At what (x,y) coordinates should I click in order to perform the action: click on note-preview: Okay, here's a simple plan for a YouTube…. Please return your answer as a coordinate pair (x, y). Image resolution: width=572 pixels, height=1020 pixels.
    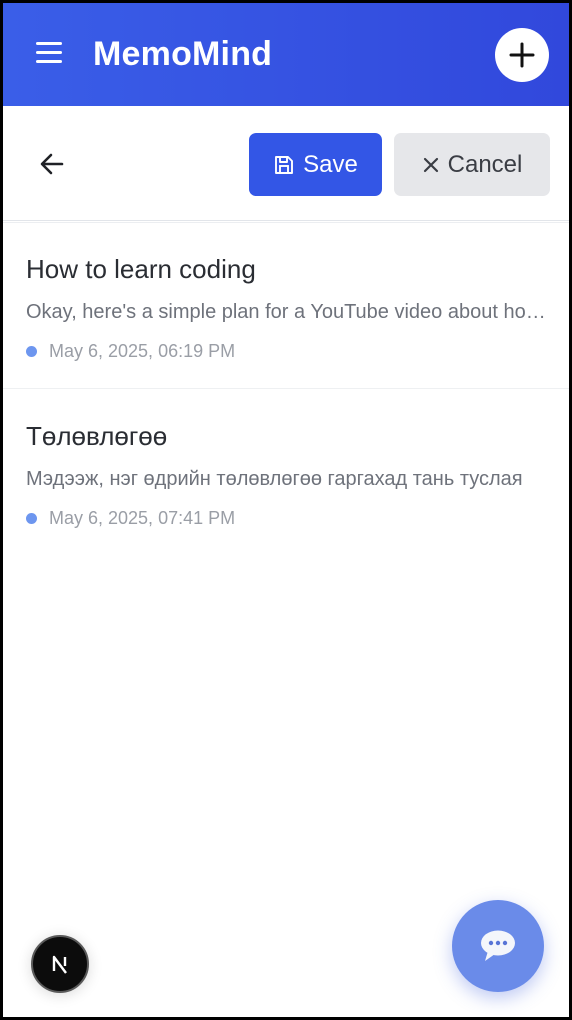
    Looking at the image, I should click on (286, 312).